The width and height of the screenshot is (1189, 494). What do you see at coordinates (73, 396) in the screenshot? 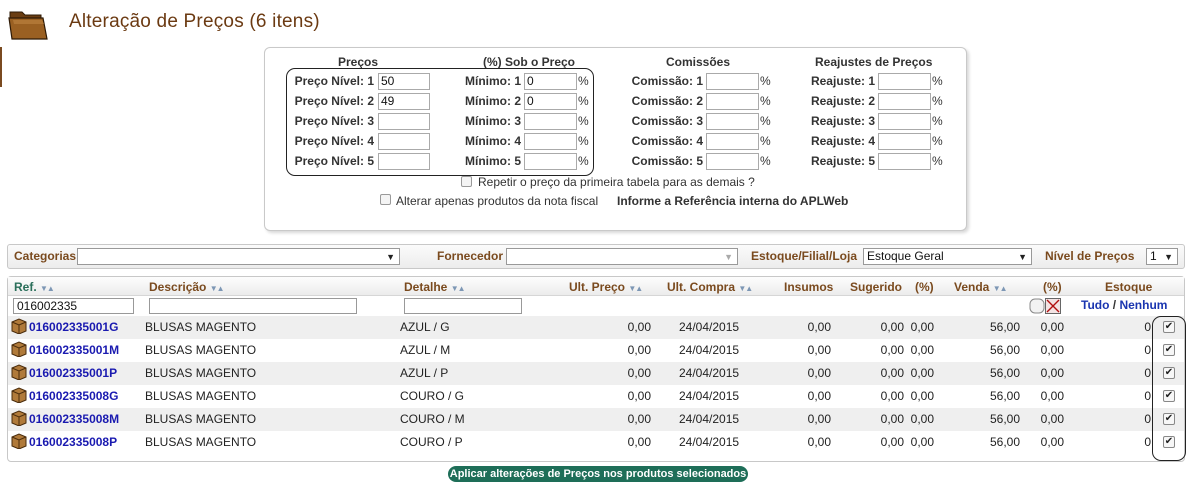
I see `product-ref-link: 016002335008G` at bounding box center [73, 396].